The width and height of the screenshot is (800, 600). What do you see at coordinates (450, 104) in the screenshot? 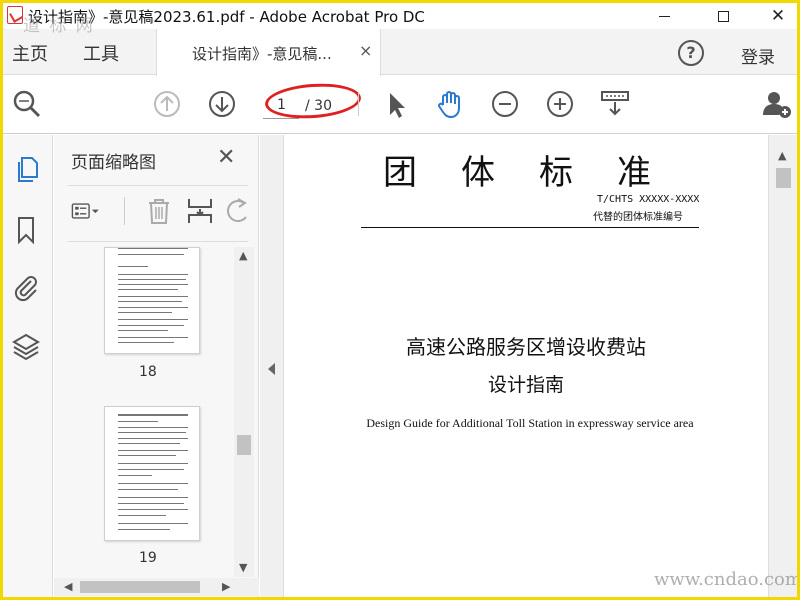
I see `hand-tool-icon` at bounding box center [450, 104].